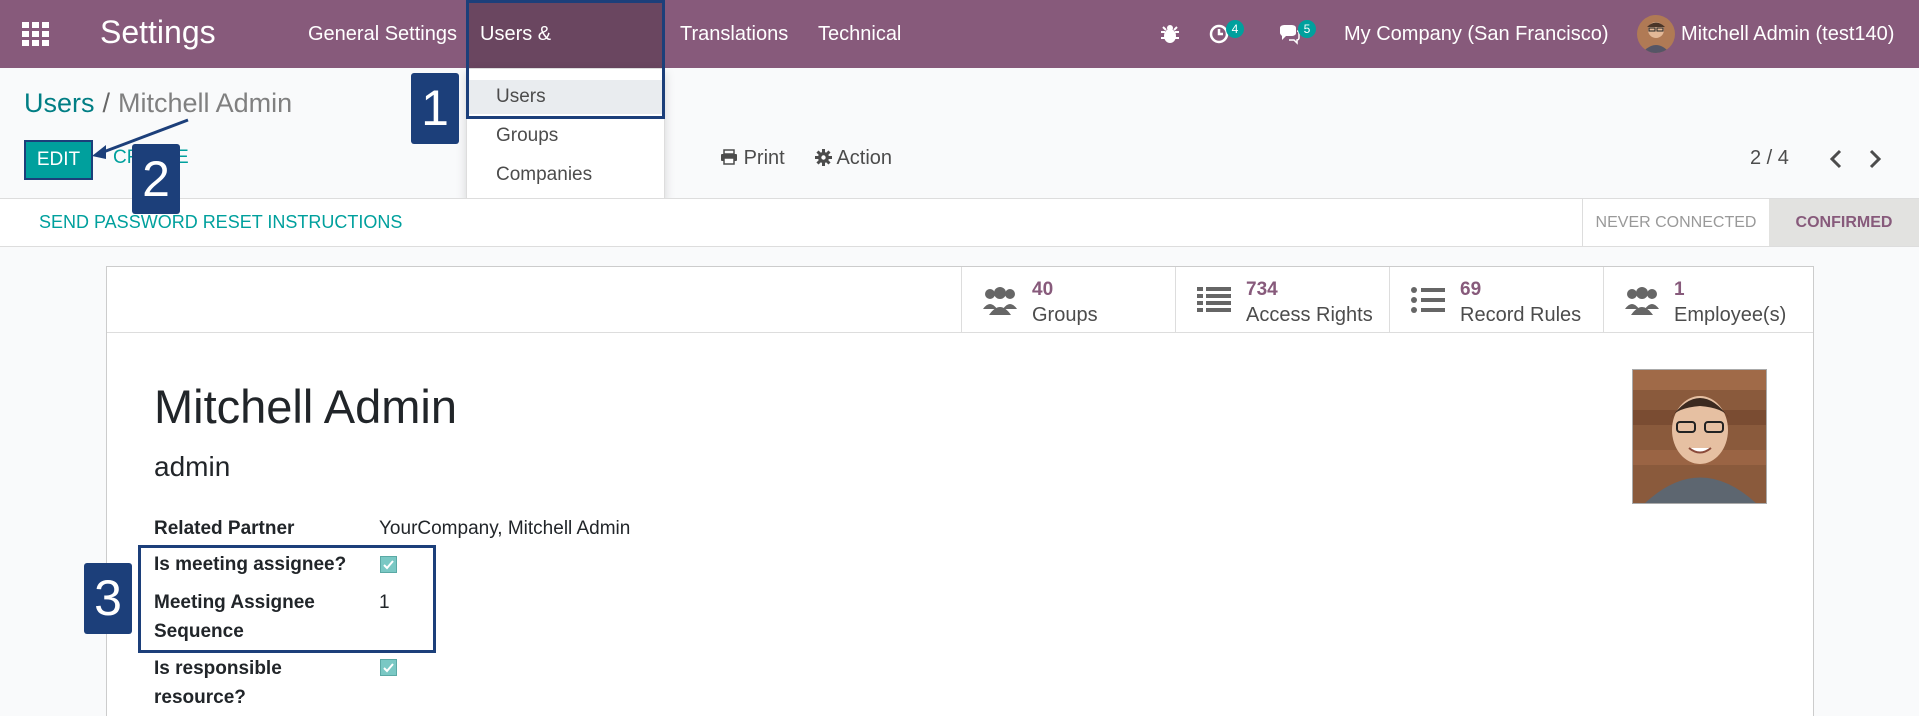  I want to click on list-icon, so click(1214, 299).